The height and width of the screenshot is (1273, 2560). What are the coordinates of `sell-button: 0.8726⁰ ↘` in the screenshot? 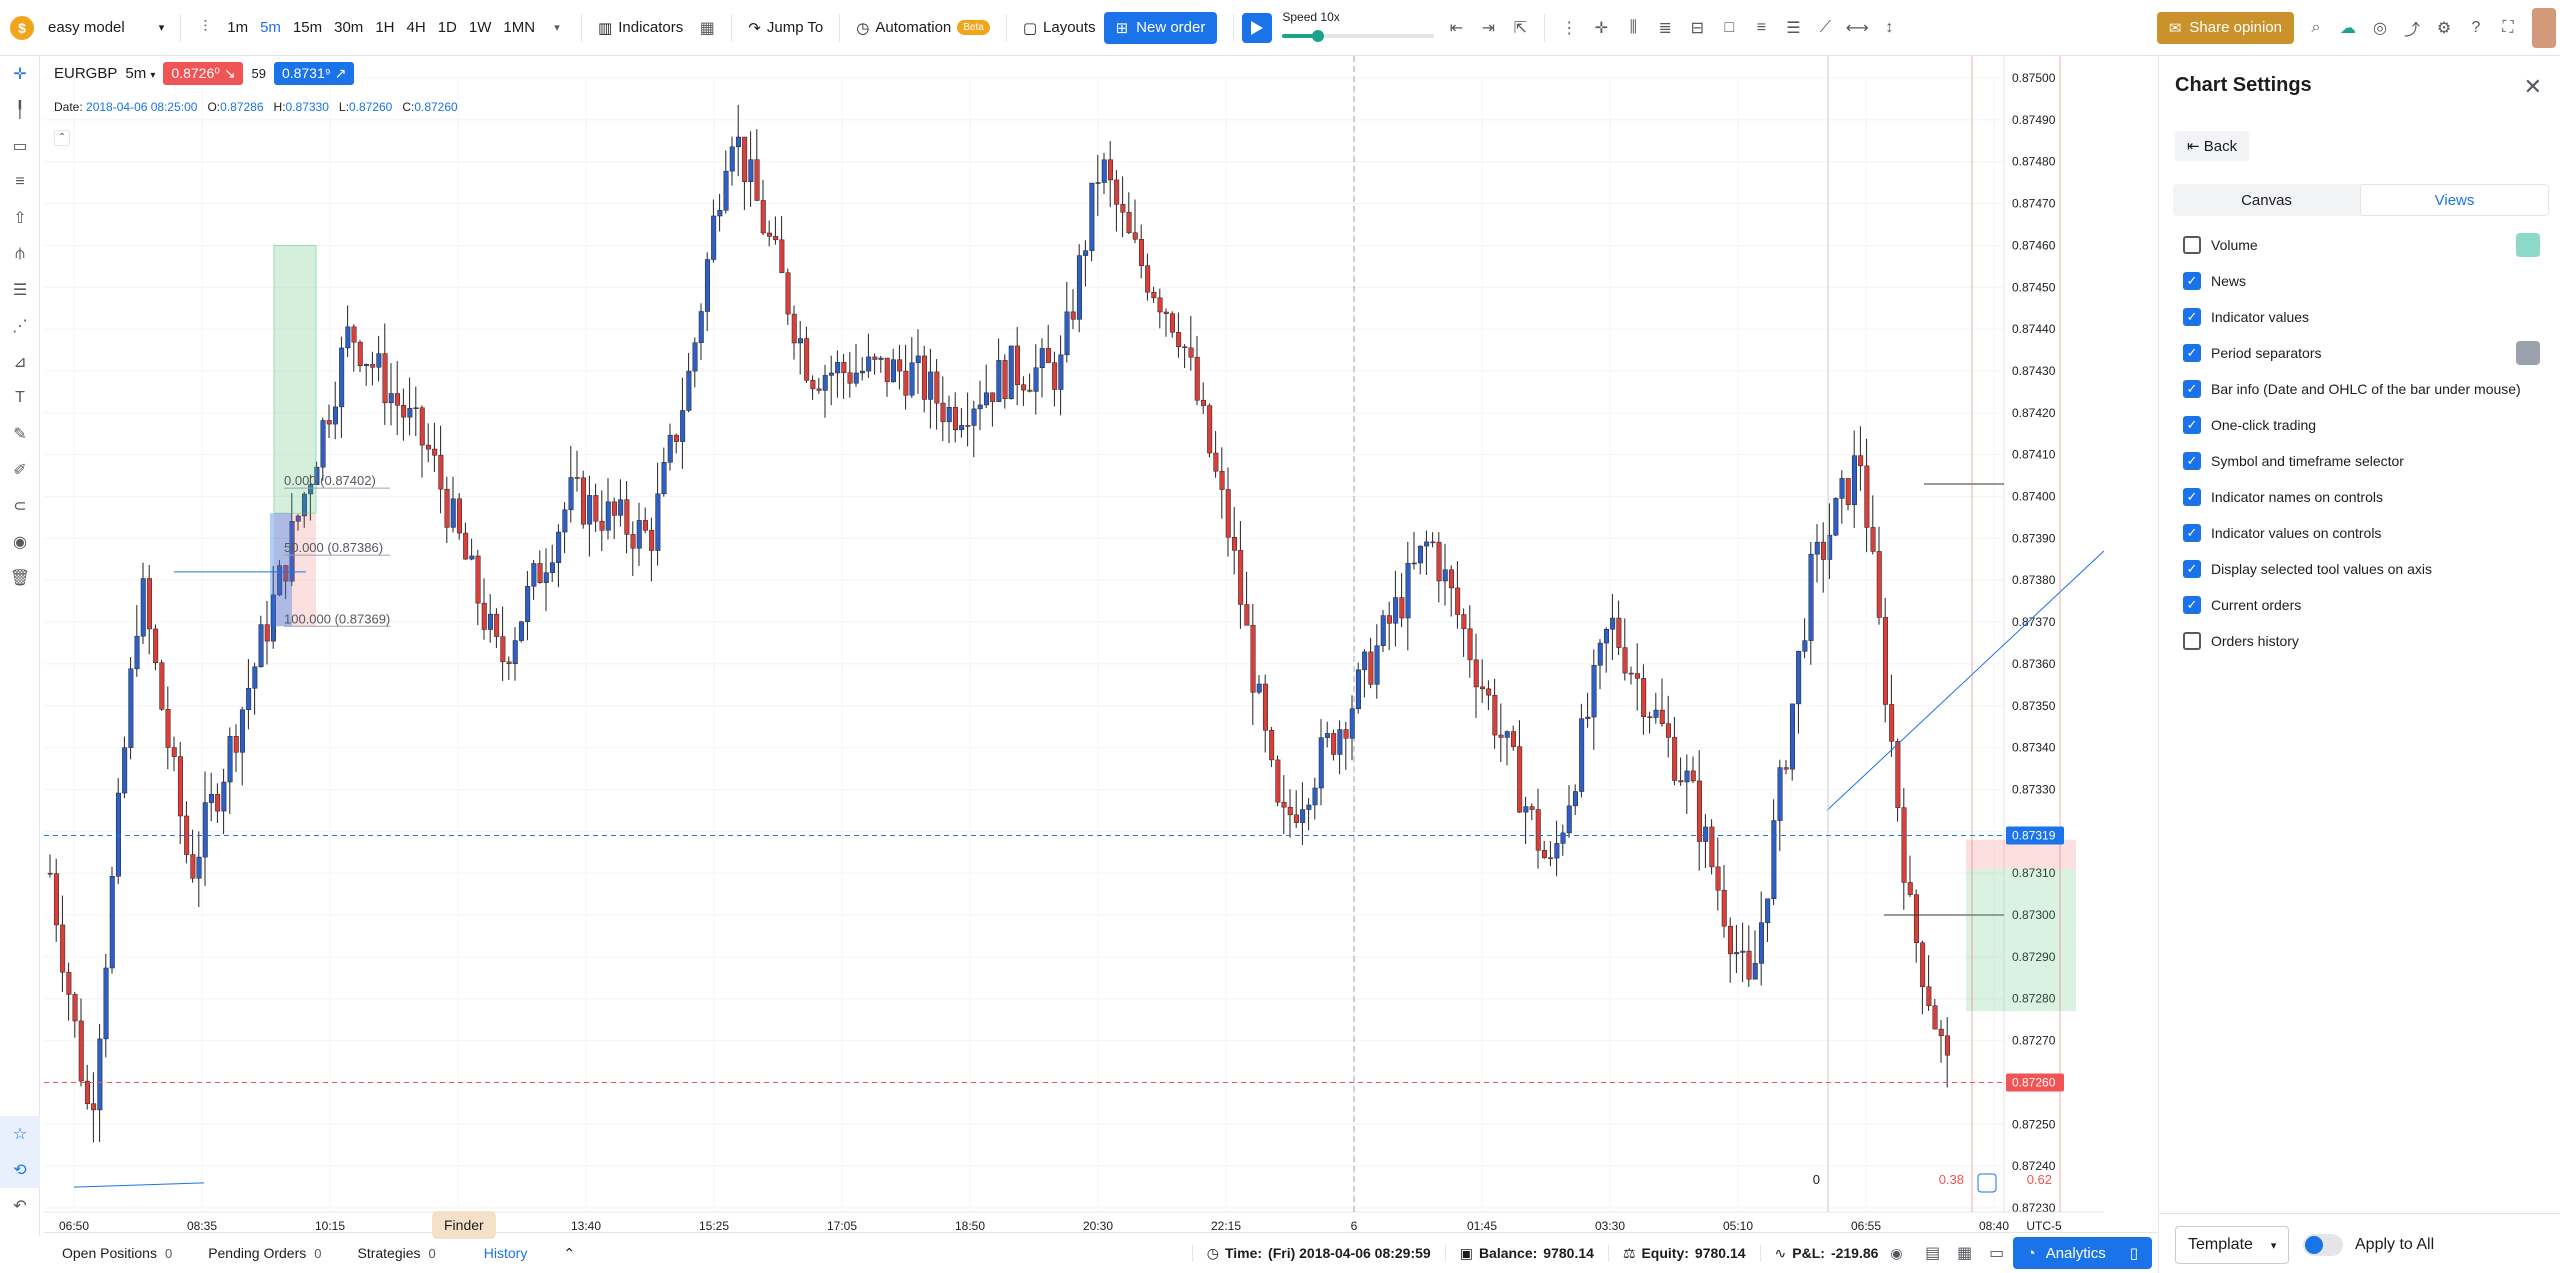 It's located at (203, 73).